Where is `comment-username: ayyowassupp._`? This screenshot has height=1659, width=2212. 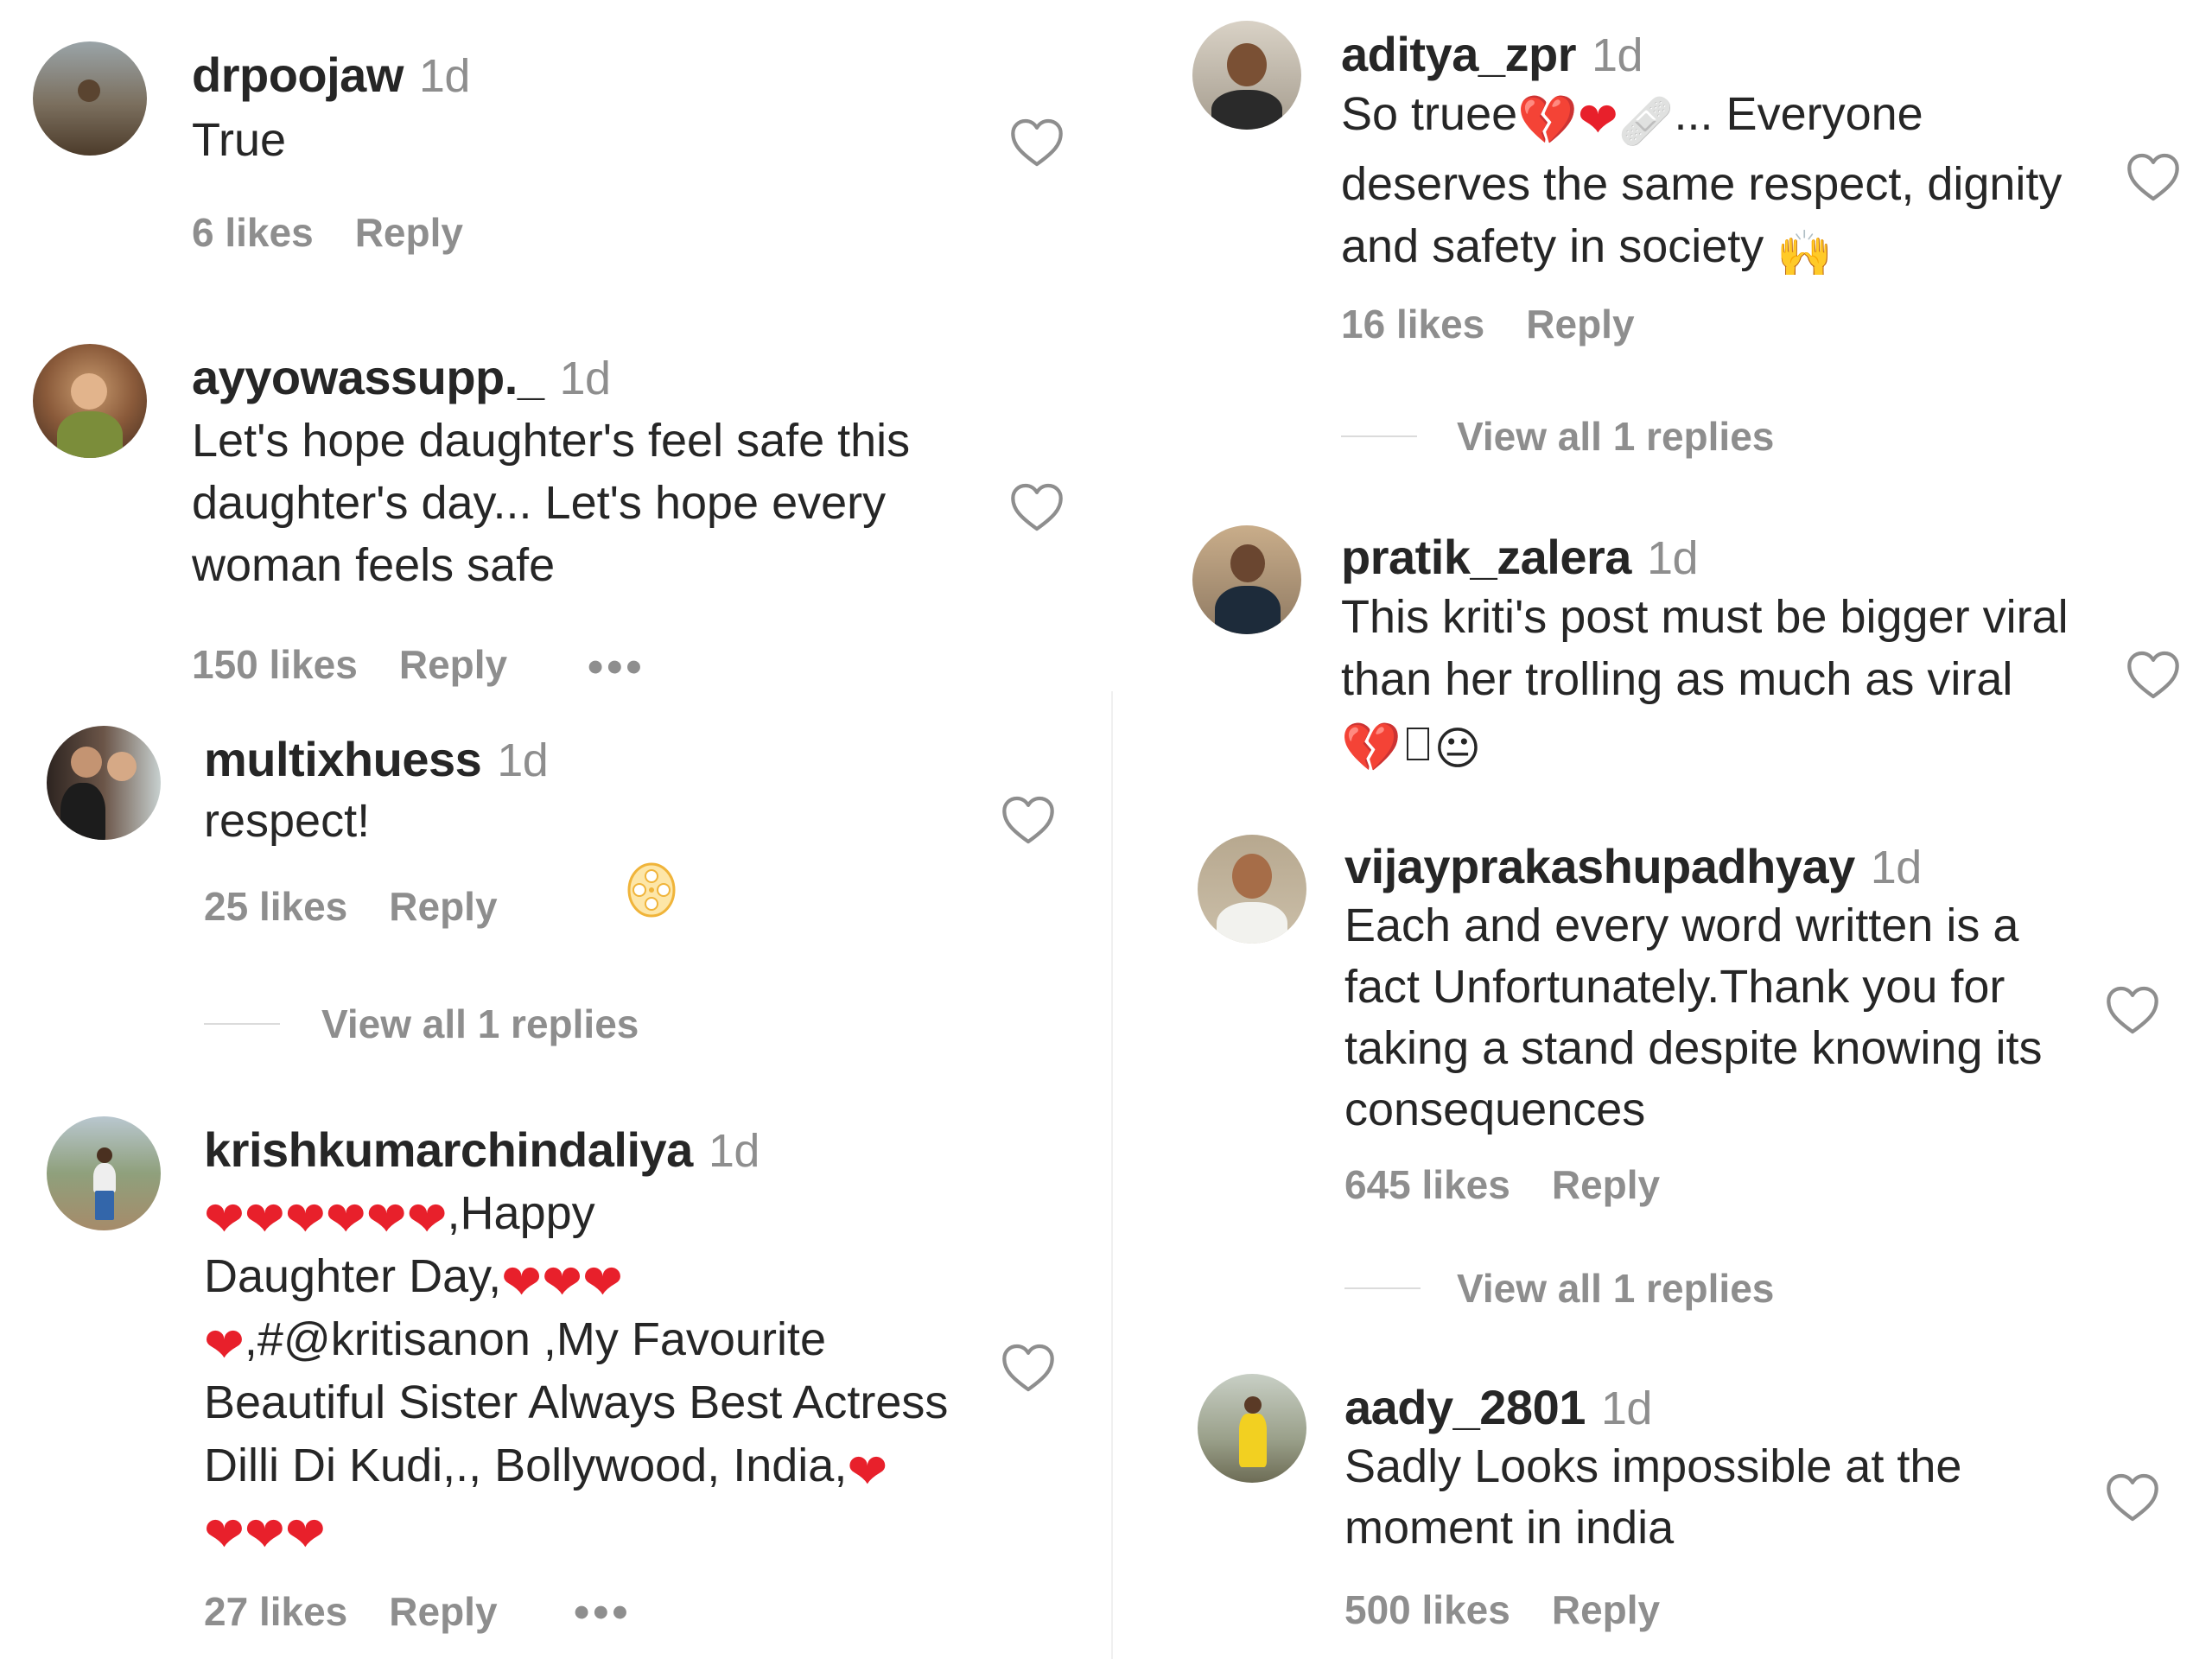
comment-username: ayyowassupp._ is located at coordinates (368, 377).